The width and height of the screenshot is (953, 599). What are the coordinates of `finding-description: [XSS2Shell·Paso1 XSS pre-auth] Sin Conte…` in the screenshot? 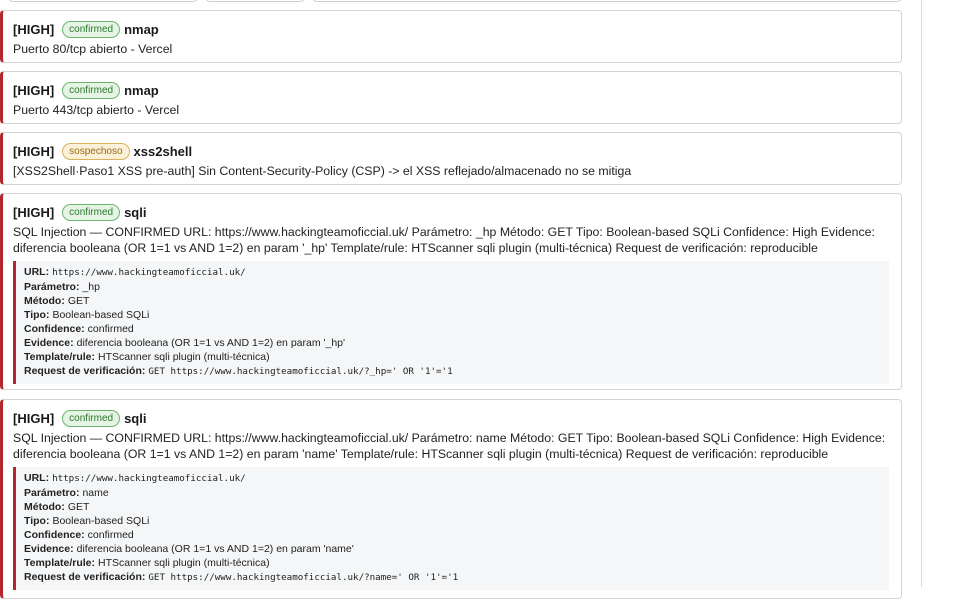 It's located at (322, 171).